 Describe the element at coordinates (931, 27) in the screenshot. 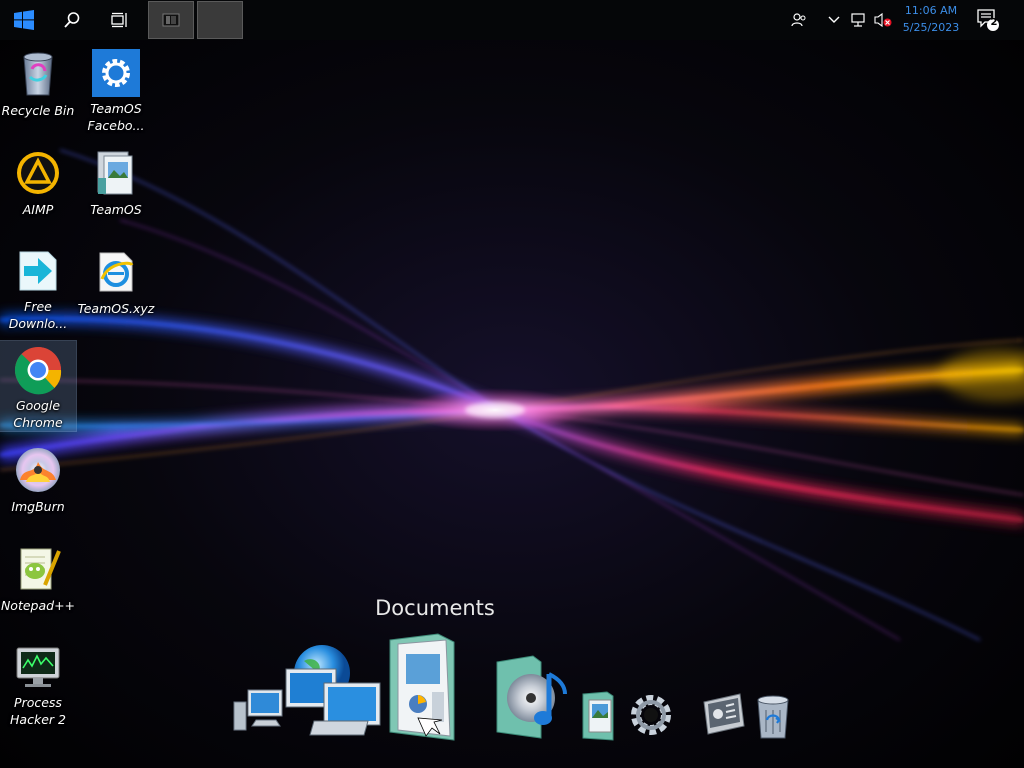

I see `clock-date: 5/25/2023` at that location.